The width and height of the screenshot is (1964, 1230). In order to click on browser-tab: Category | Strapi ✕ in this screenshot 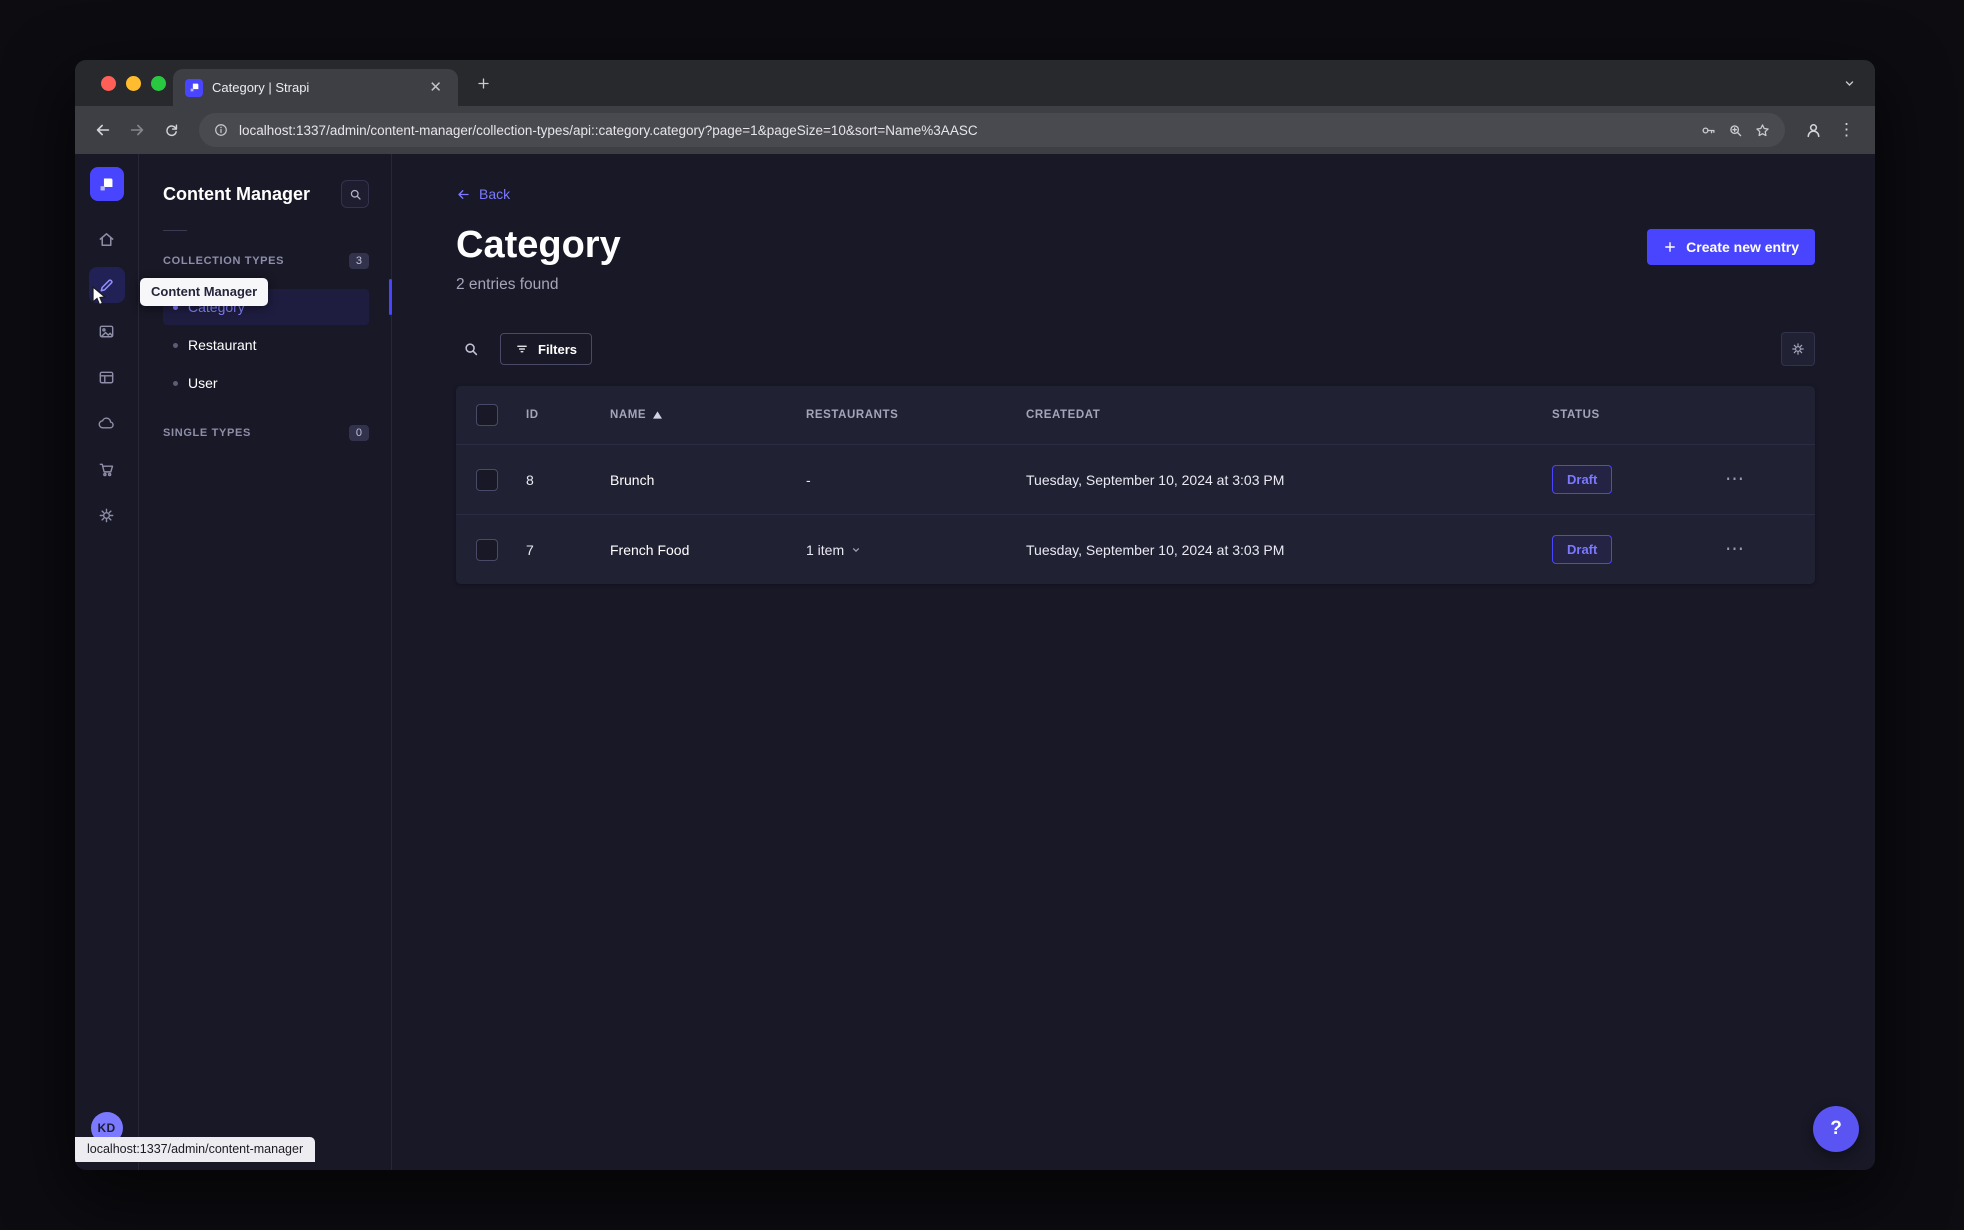, I will do `click(315, 87)`.